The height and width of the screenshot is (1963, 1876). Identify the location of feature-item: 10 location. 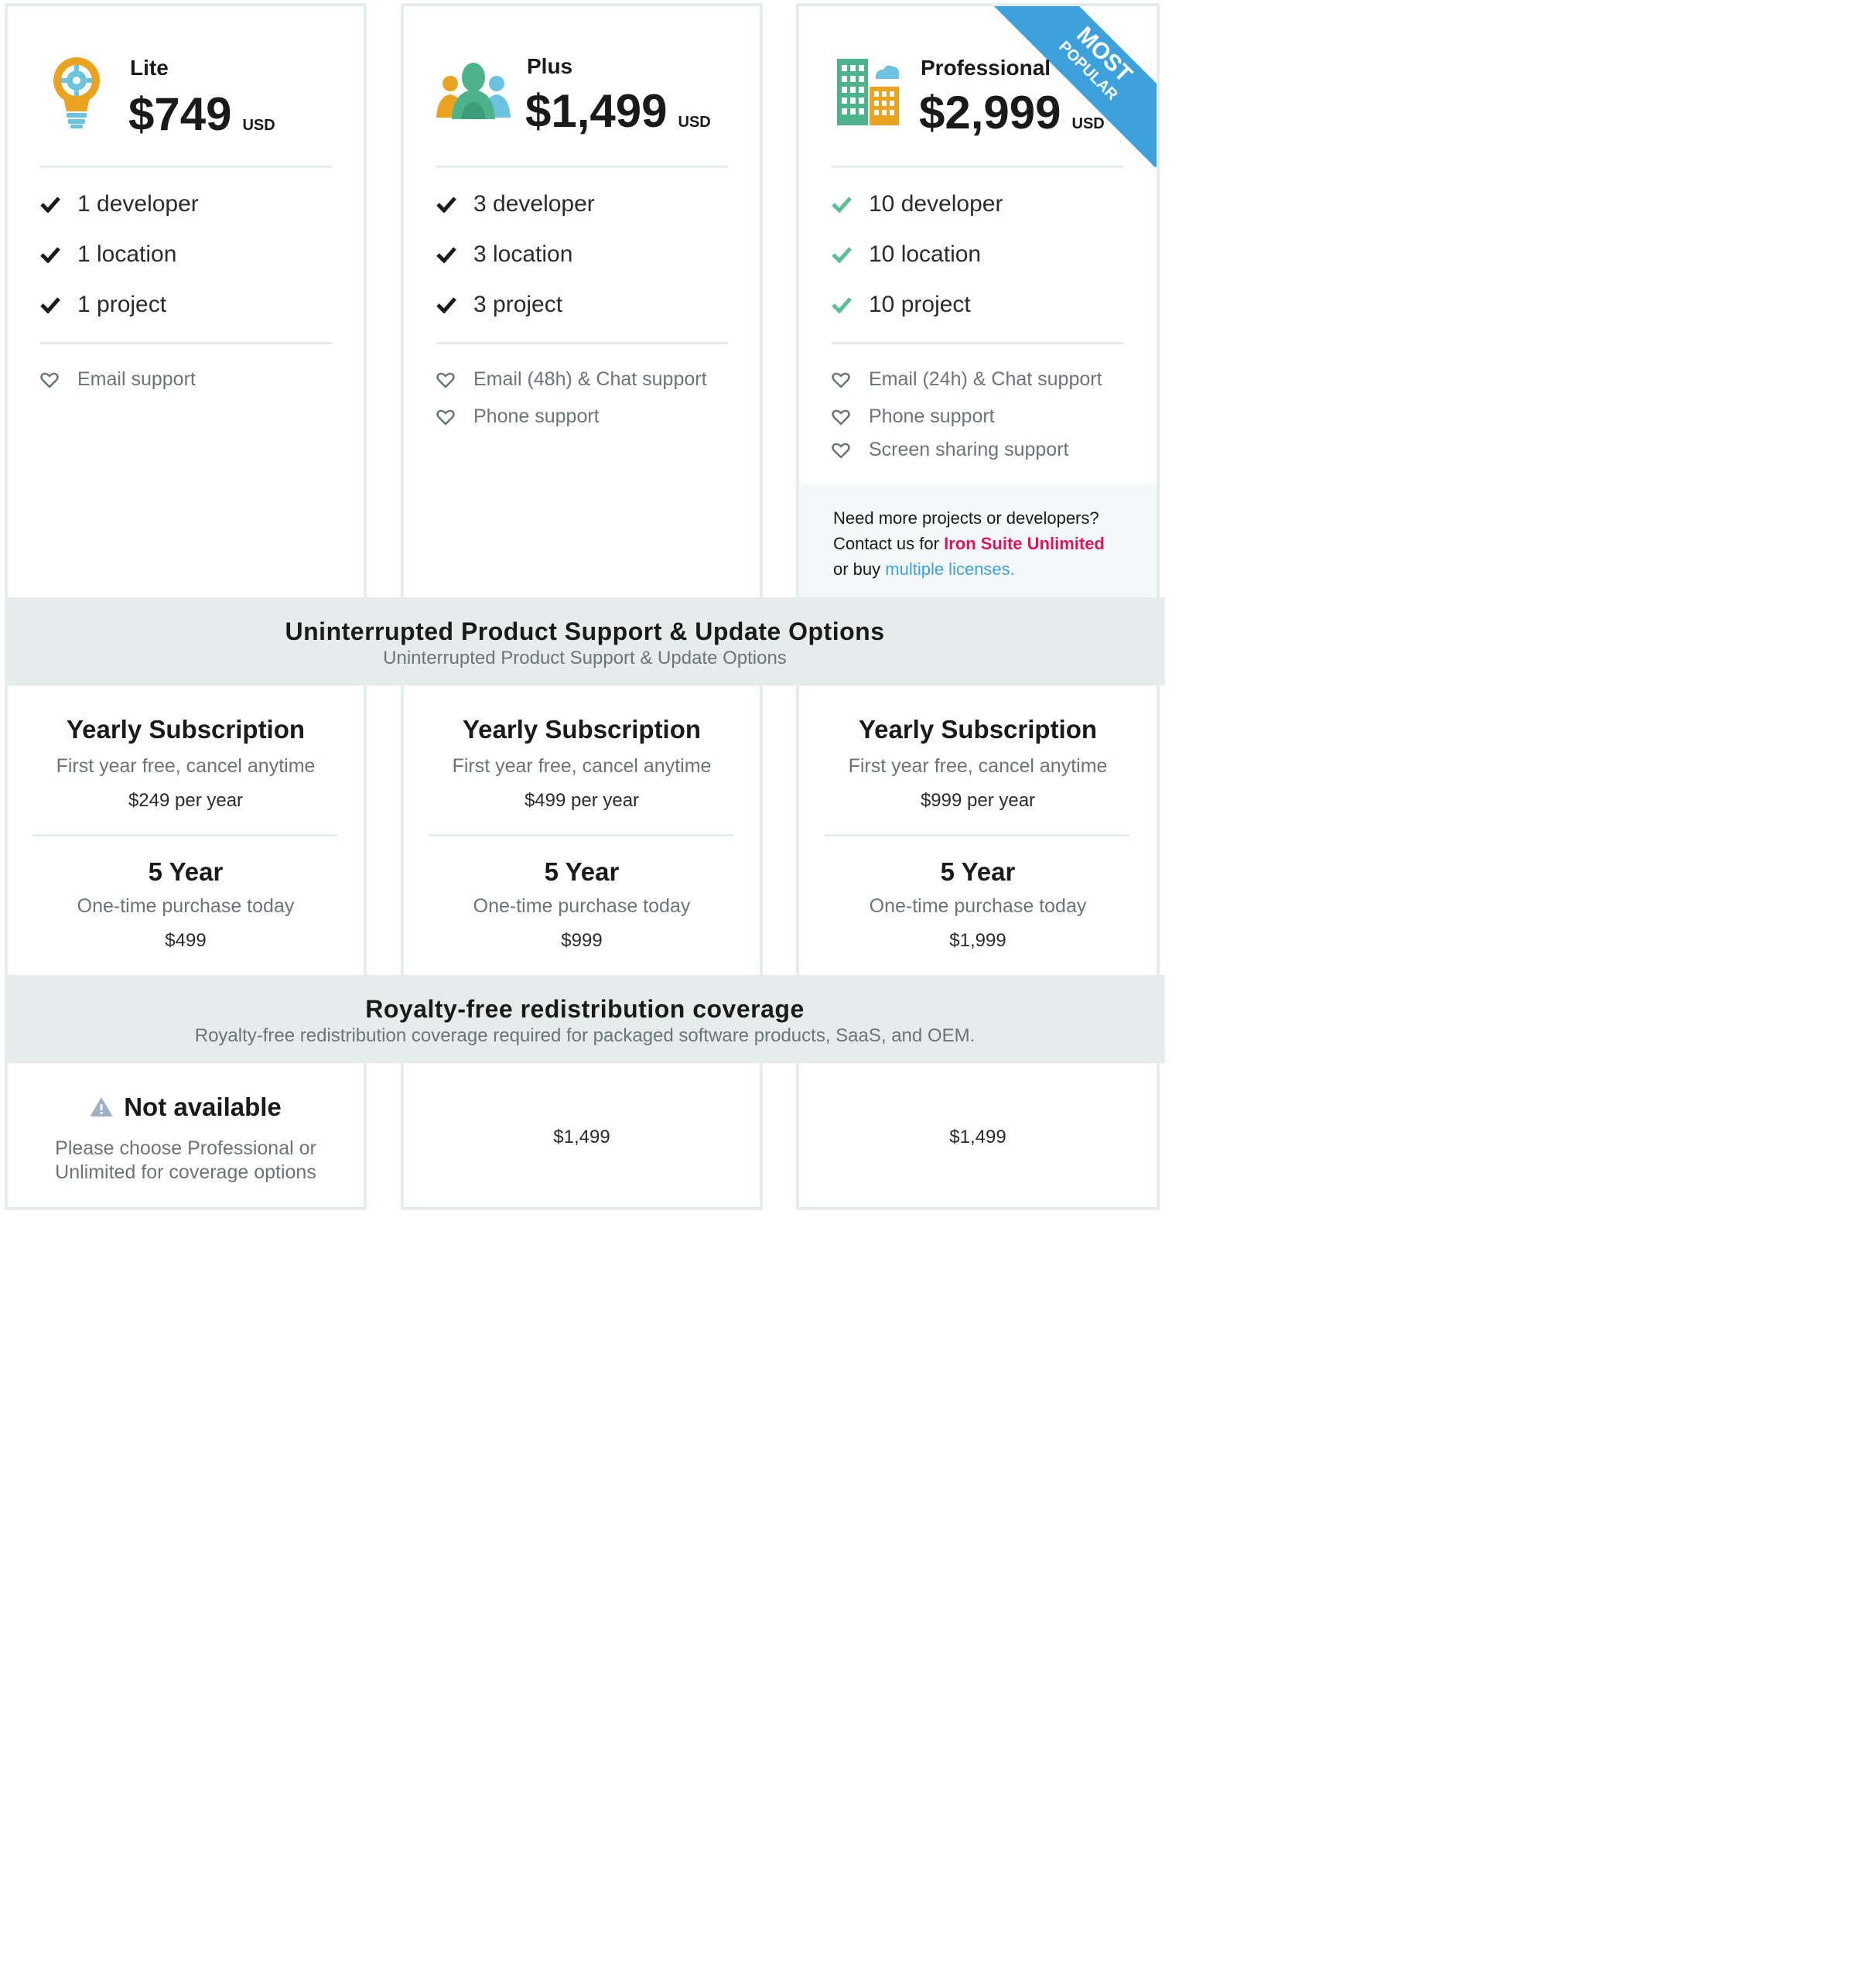
(906, 254).